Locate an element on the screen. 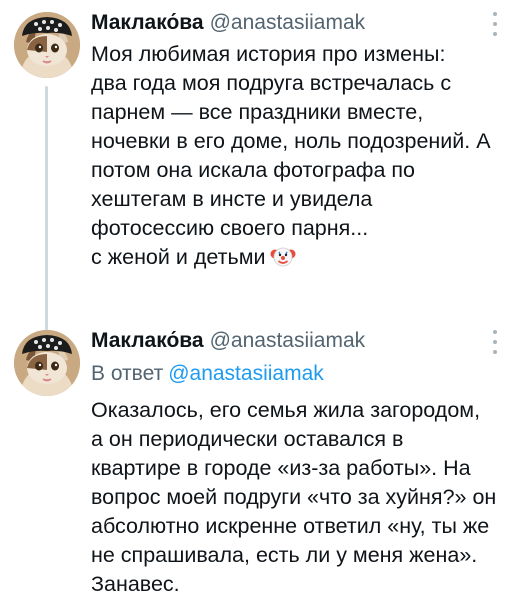 The width and height of the screenshot is (521, 604). tweet-text-line-last: с женой и детьми is located at coordinates (301, 257).